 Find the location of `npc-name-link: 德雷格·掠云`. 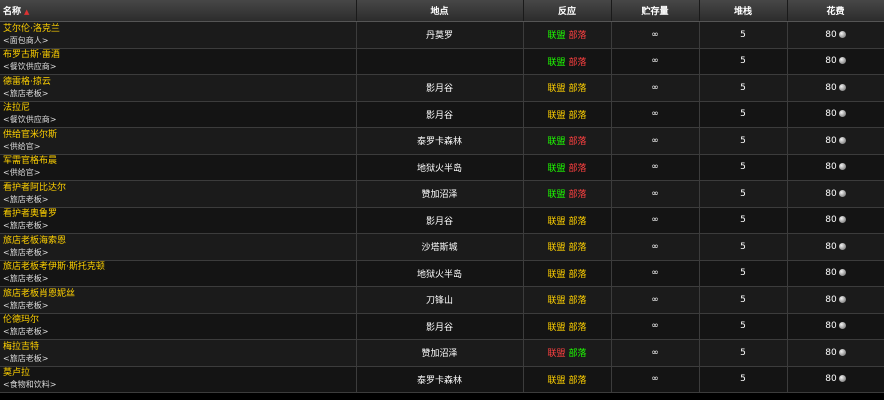

npc-name-link: 德雷格·掠云 is located at coordinates (178, 82).